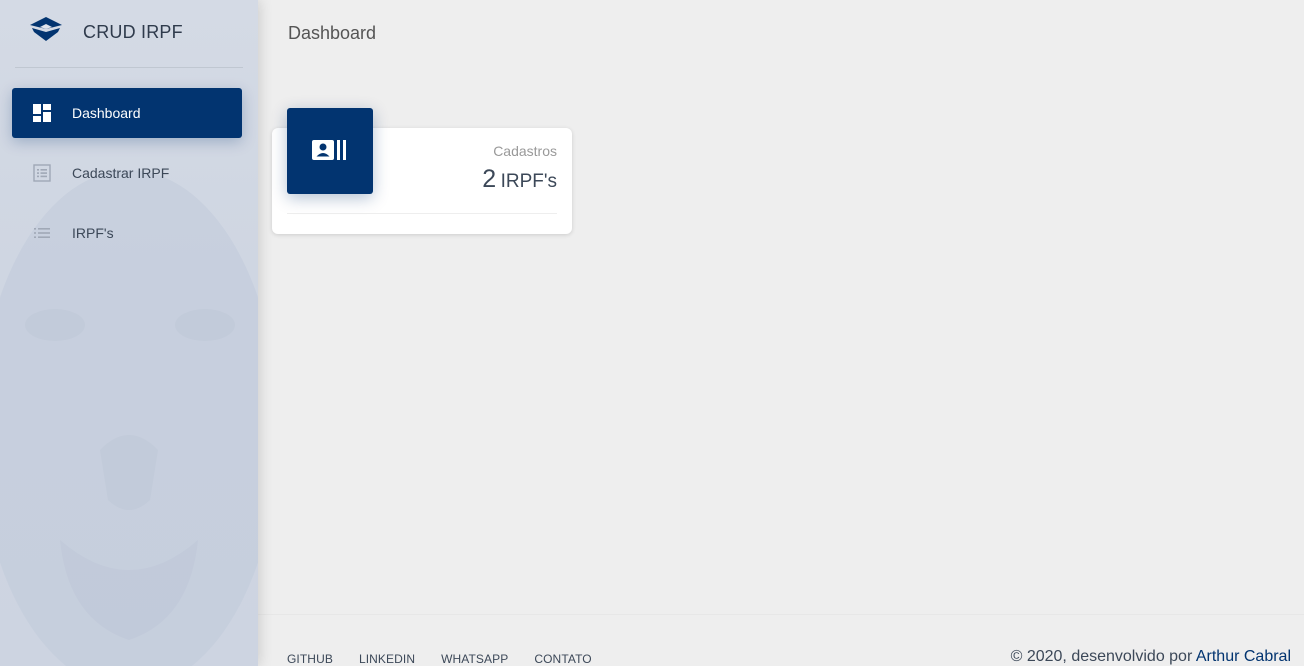 The width and height of the screenshot is (1304, 666). I want to click on card-unit: IRPF's, so click(528, 181).